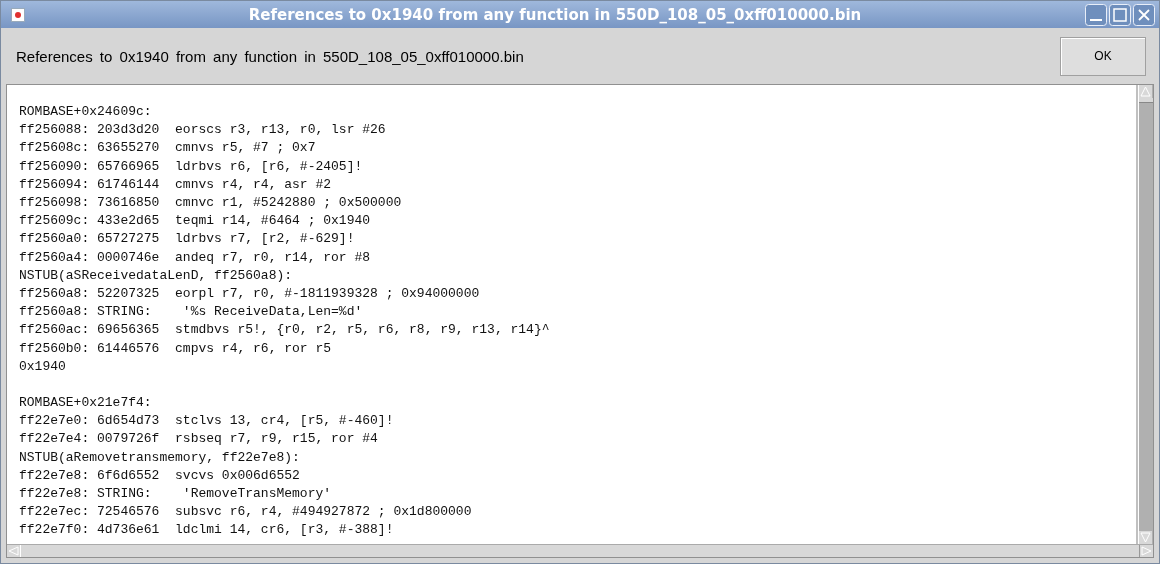 The image size is (1160, 564). Describe the element at coordinates (555, 14) in the screenshot. I see `window-title: References to 0x1940 from any function in 550D_108_05_0xff010000.bin` at that location.